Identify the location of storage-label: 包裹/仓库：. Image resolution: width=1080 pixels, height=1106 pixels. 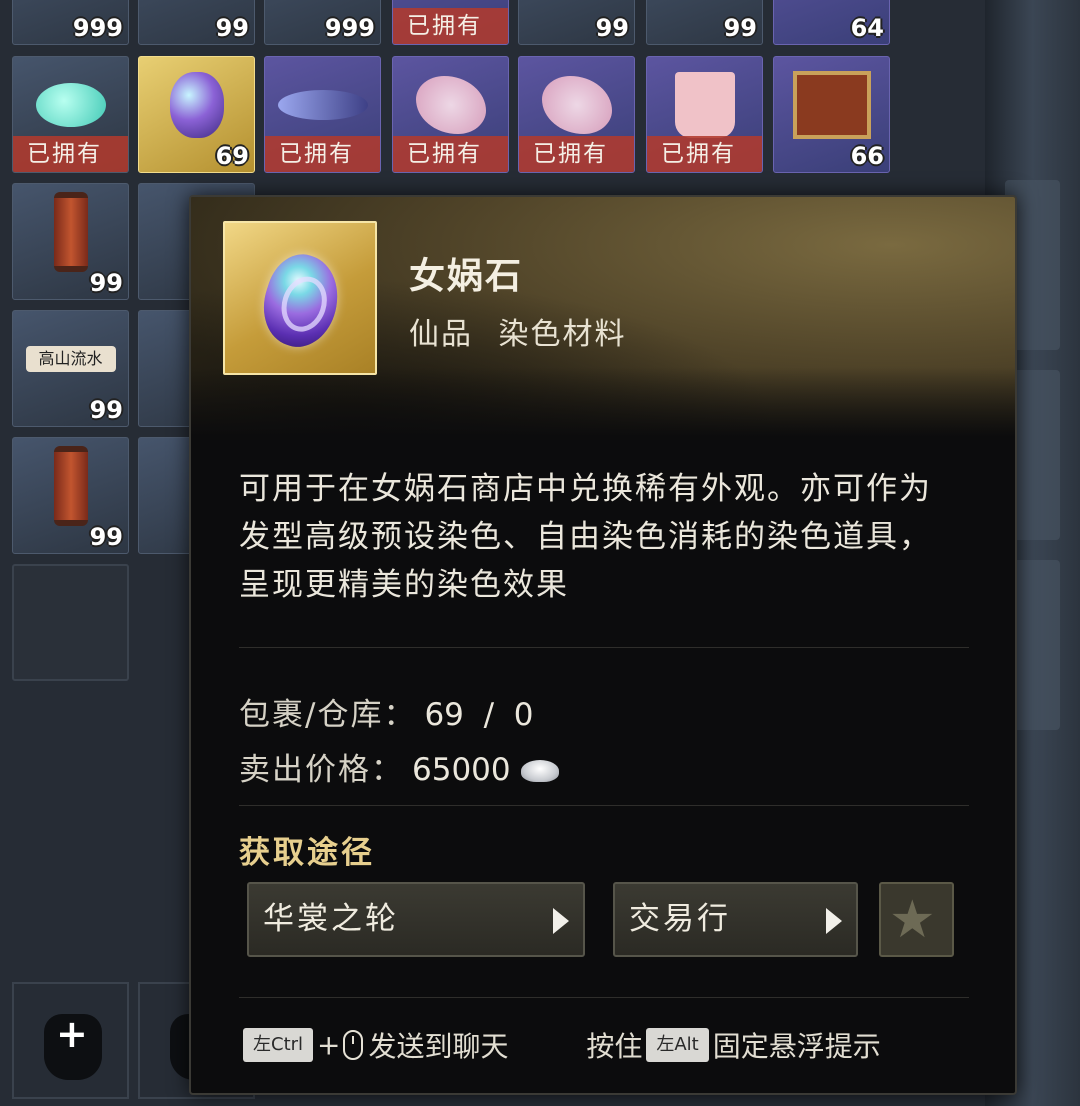
(328, 715).